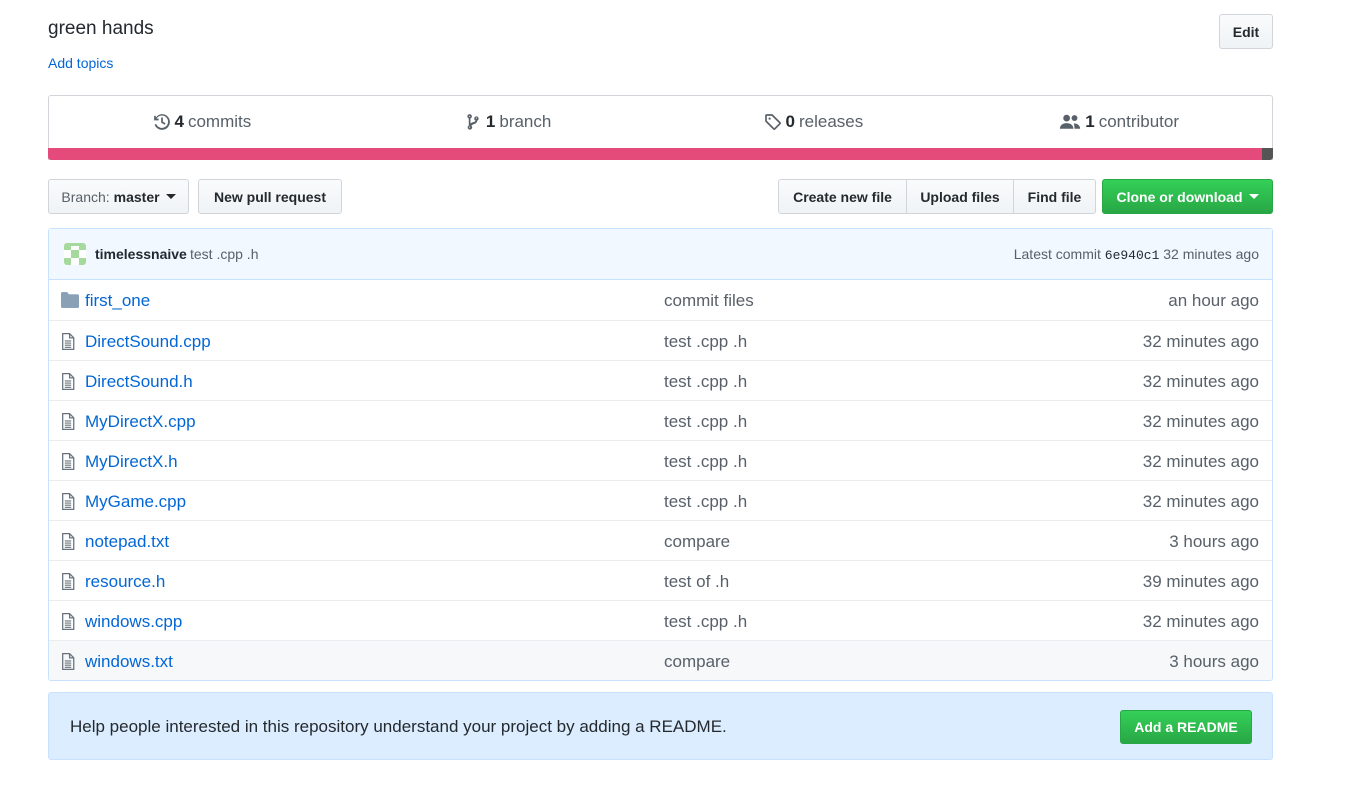 Image resolution: width=1349 pixels, height=795 pixels. I want to click on folder-icon, so click(70, 300).